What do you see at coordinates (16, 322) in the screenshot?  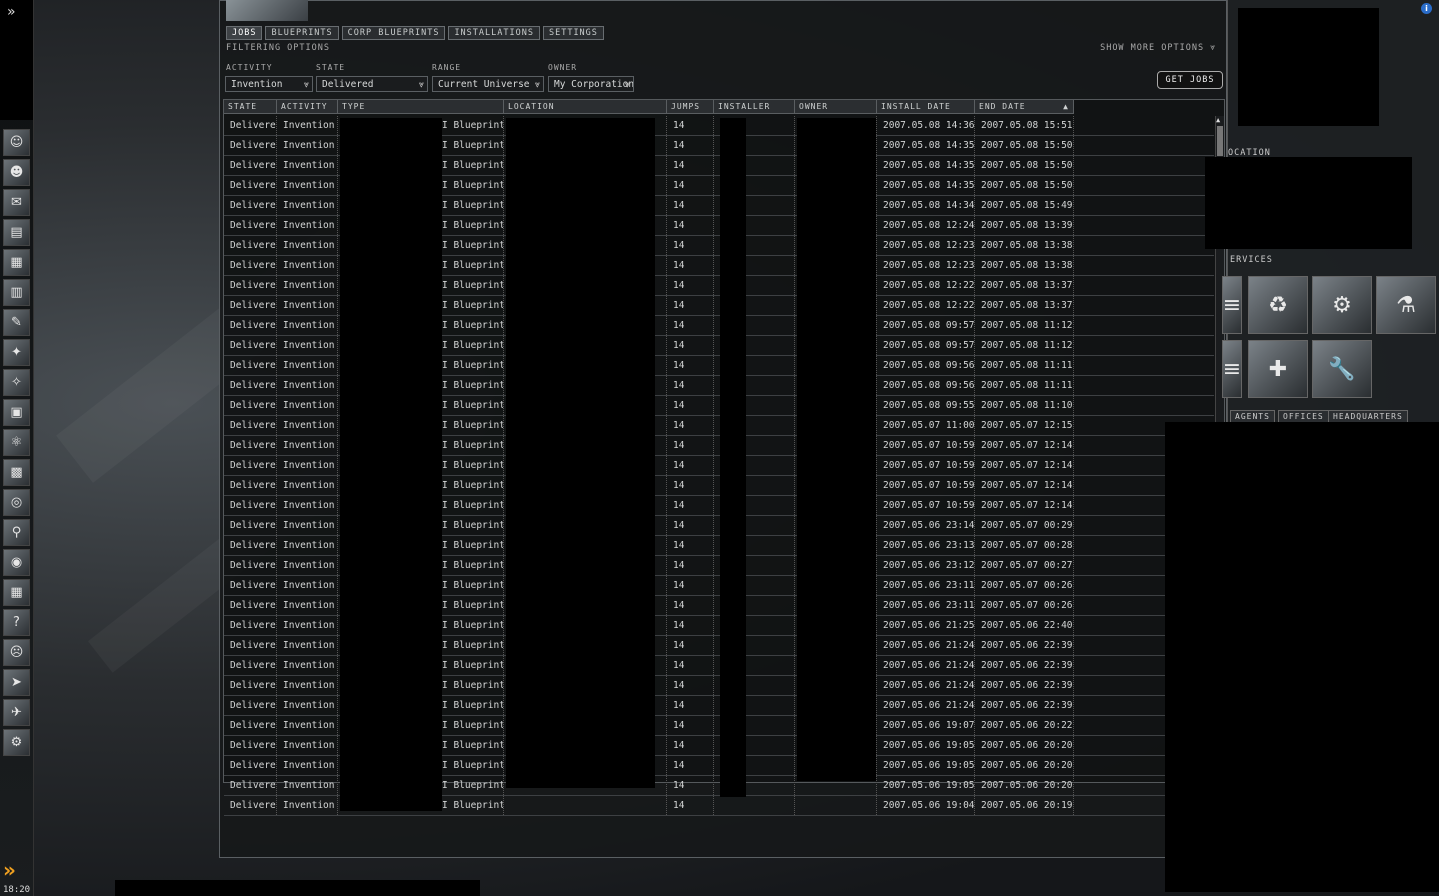 I see `journal-icon: ✎` at bounding box center [16, 322].